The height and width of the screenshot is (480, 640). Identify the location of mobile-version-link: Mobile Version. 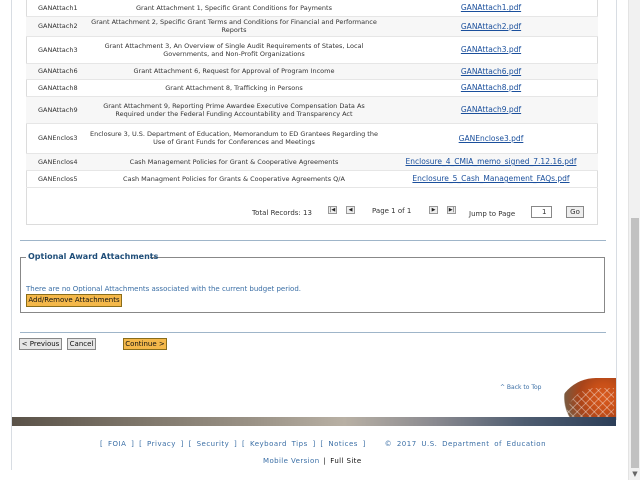
(291, 461).